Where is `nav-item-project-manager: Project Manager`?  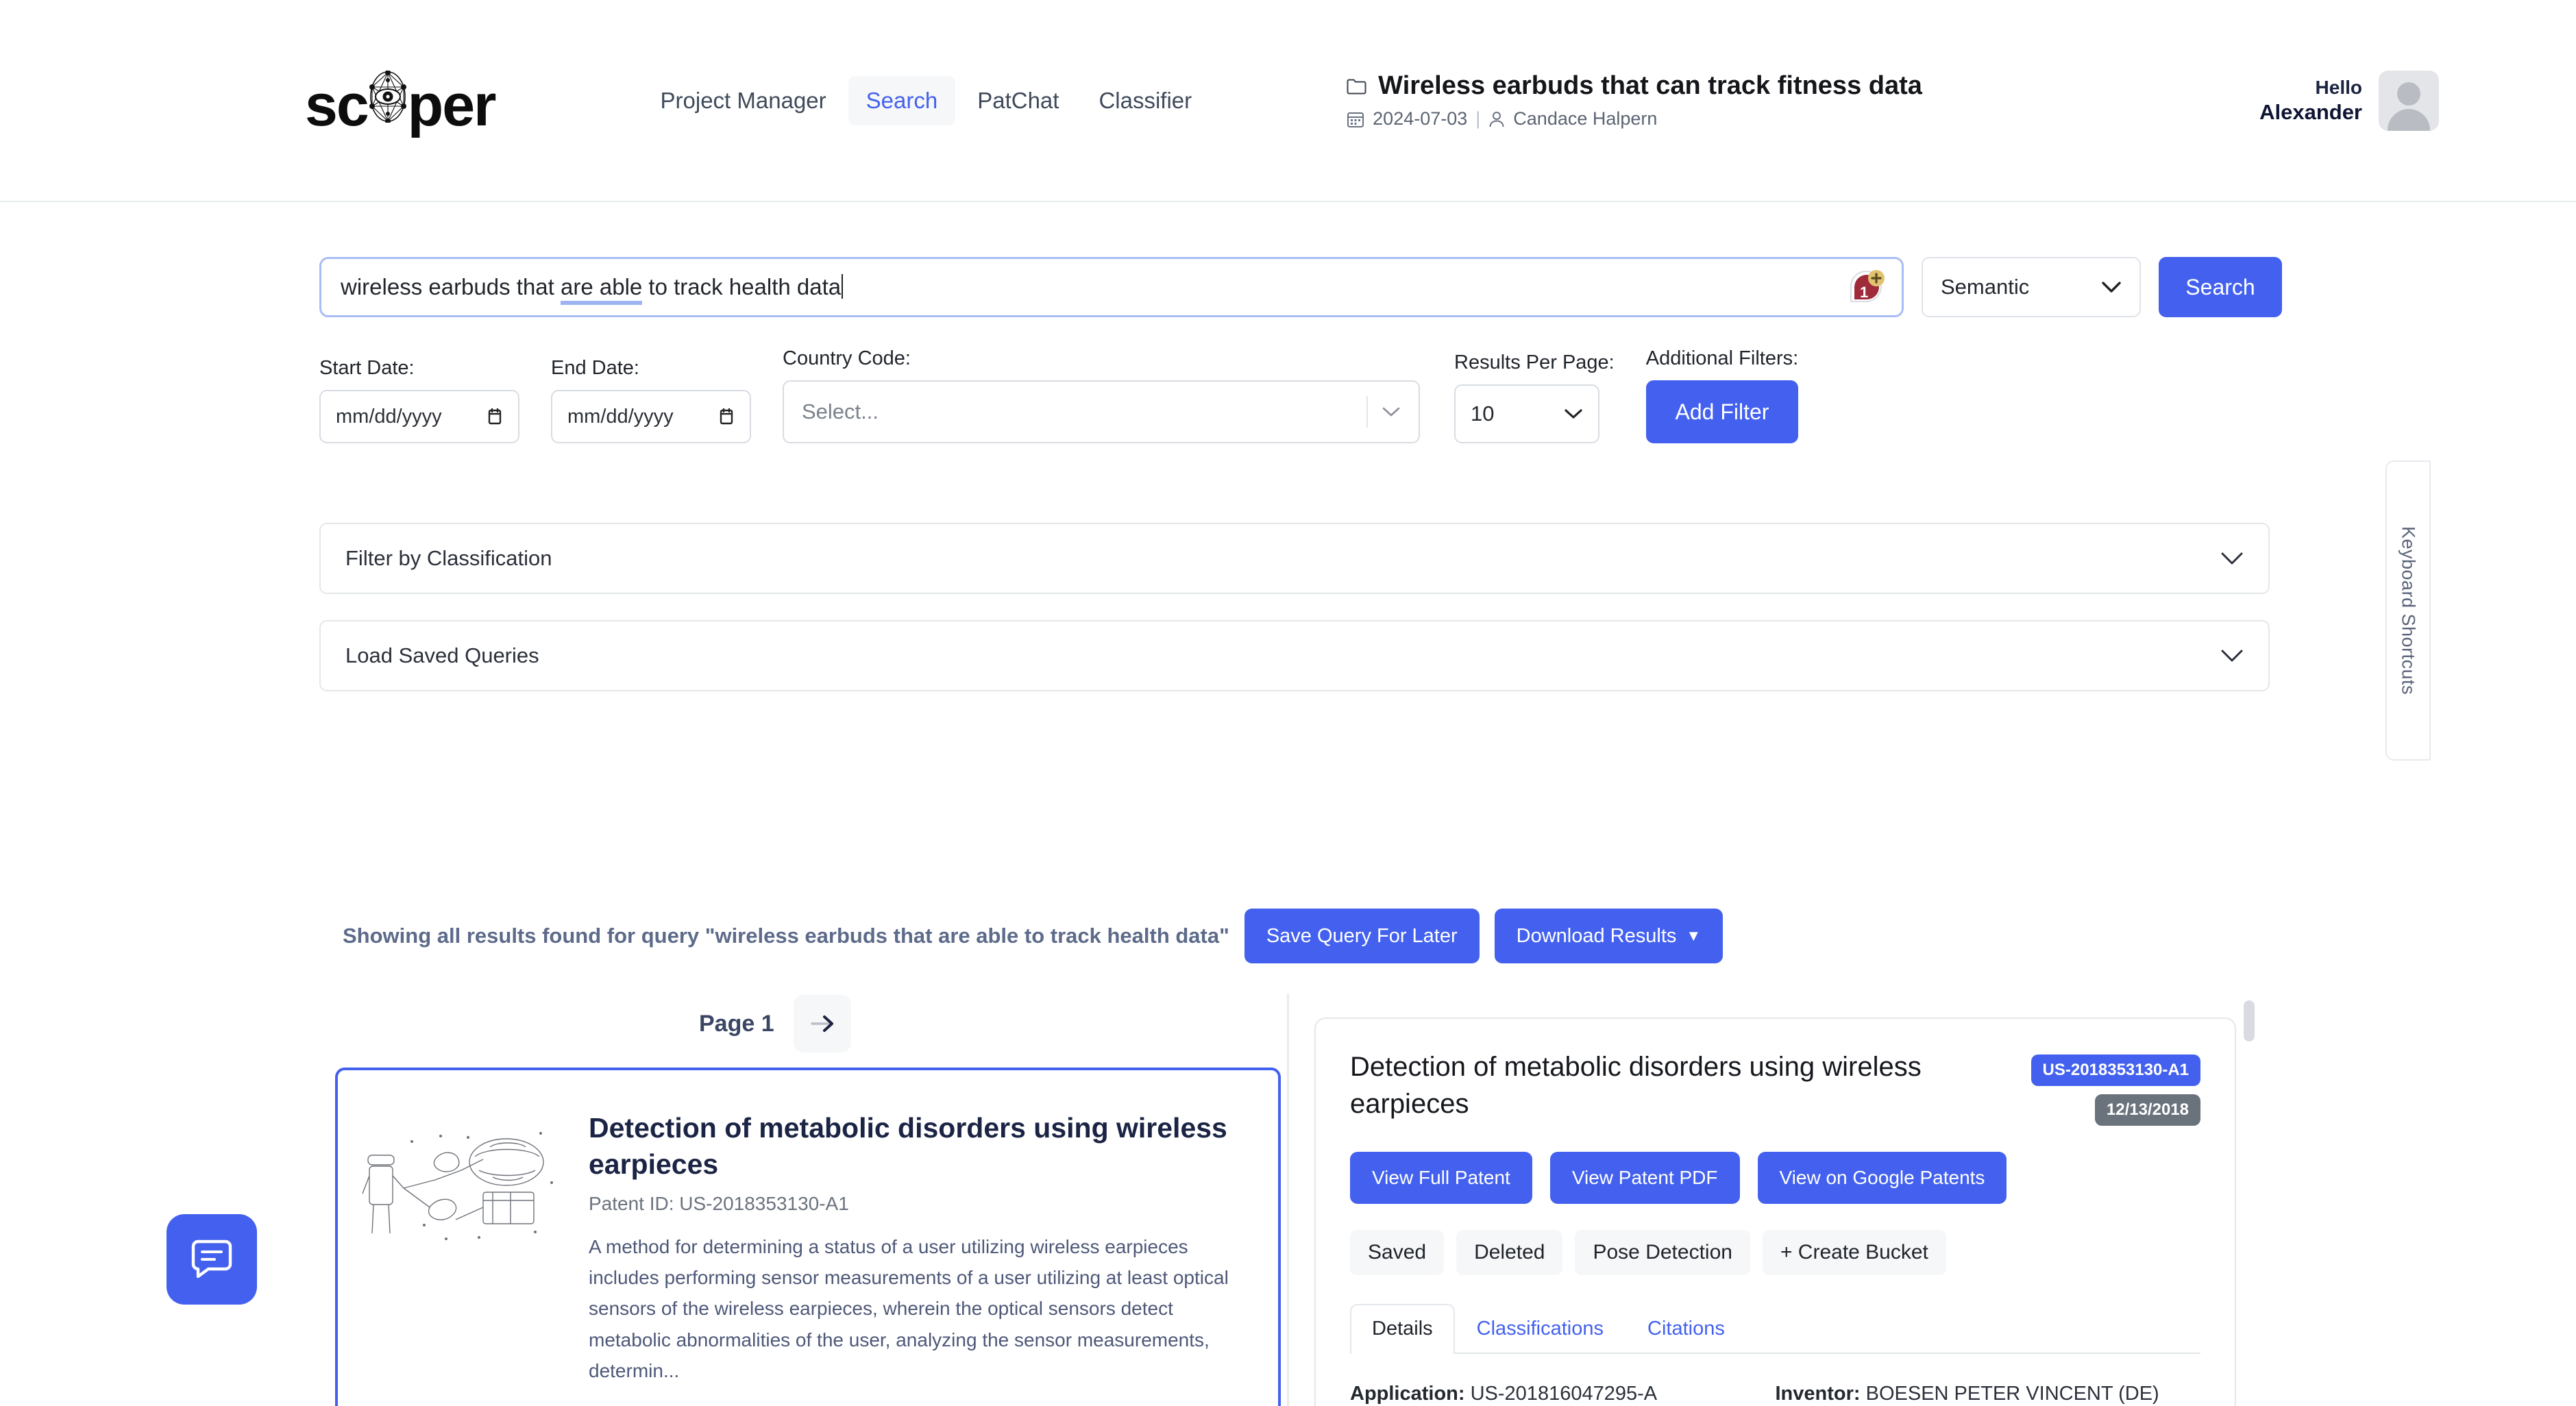 nav-item-project-manager: Project Manager is located at coordinates (744, 101).